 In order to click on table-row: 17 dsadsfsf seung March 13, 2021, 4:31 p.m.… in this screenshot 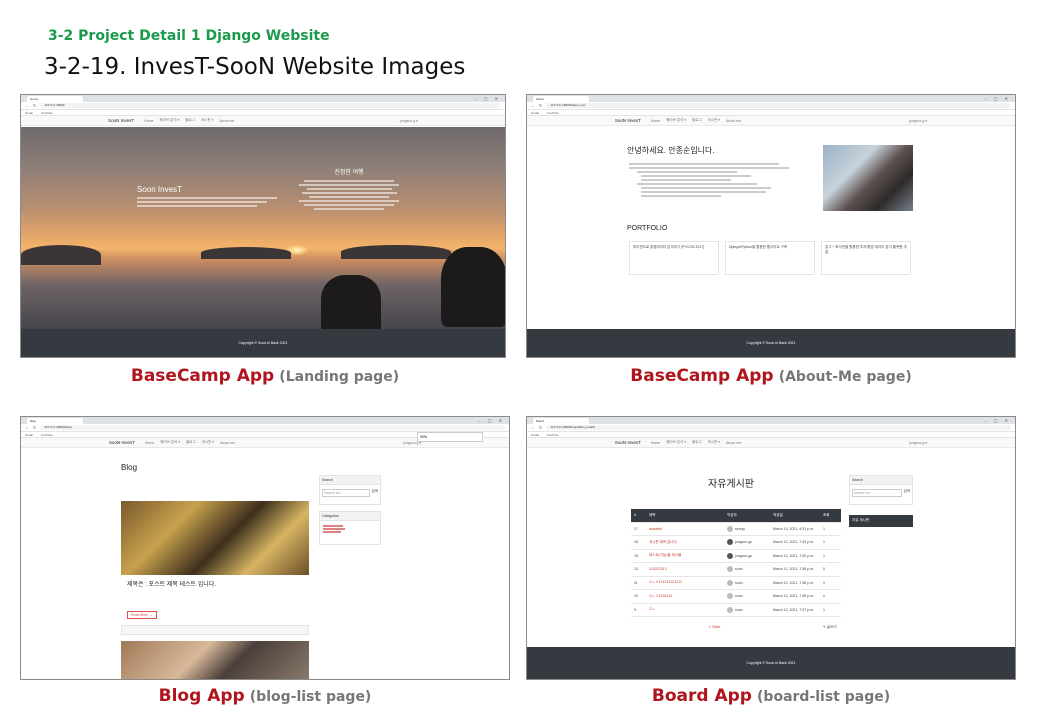, I will do `click(736, 529)`.